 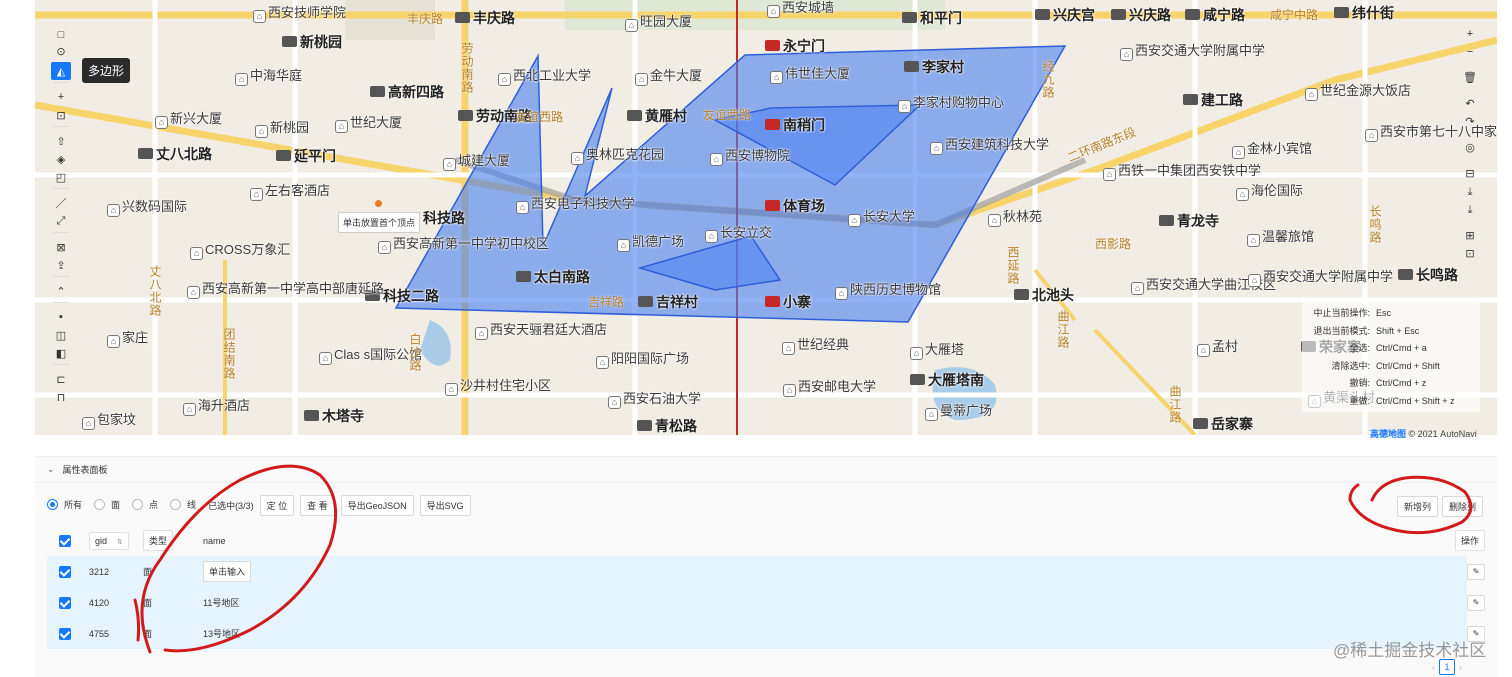 What do you see at coordinates (1470, 78) in the screenshot?
I see `delete-icon: 🗑` at bounding box center [1470, 78].